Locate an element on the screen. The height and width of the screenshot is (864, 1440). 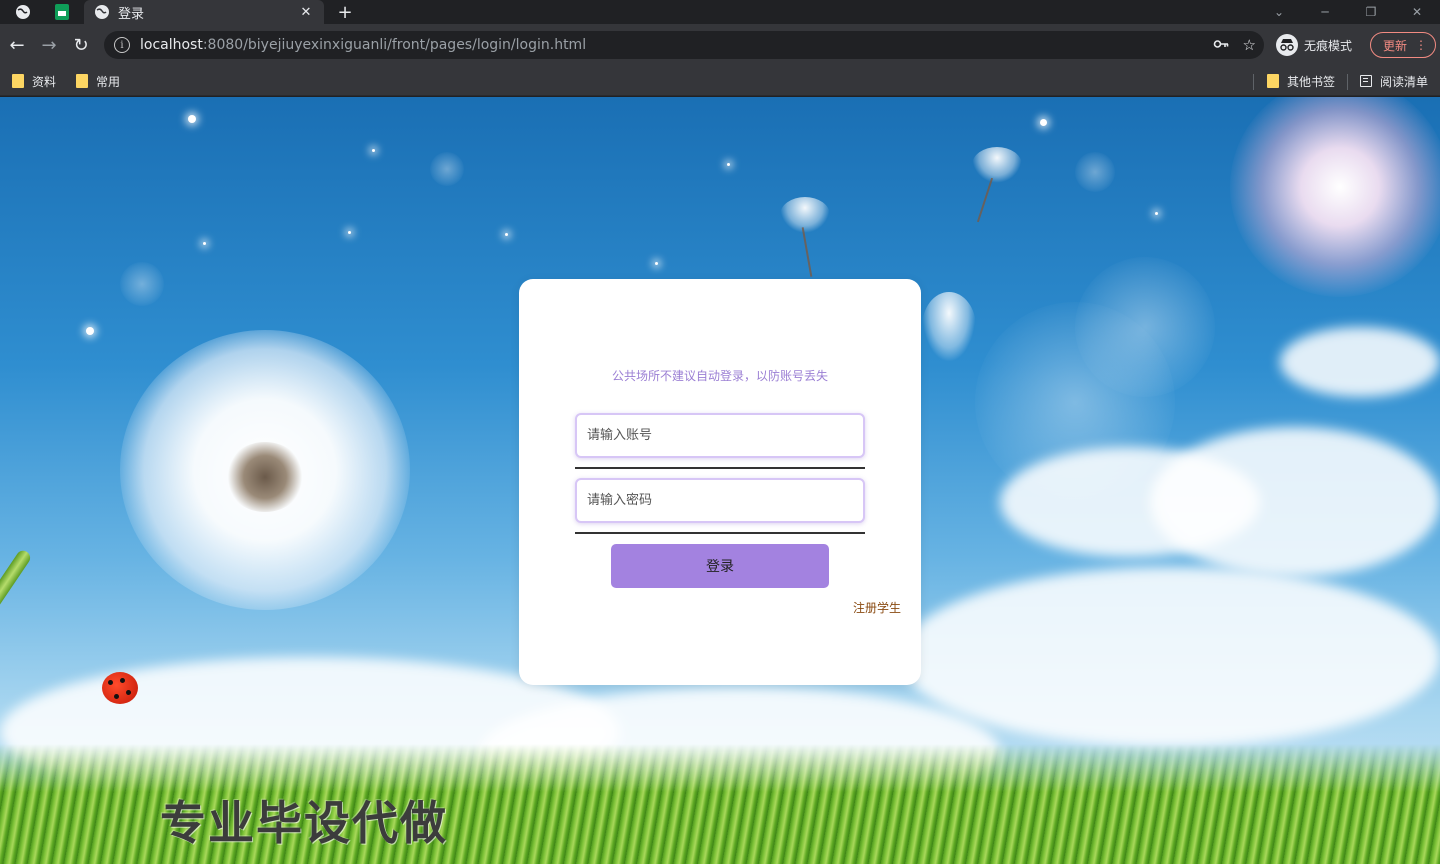
account-input is located at coordinates (720, 435).